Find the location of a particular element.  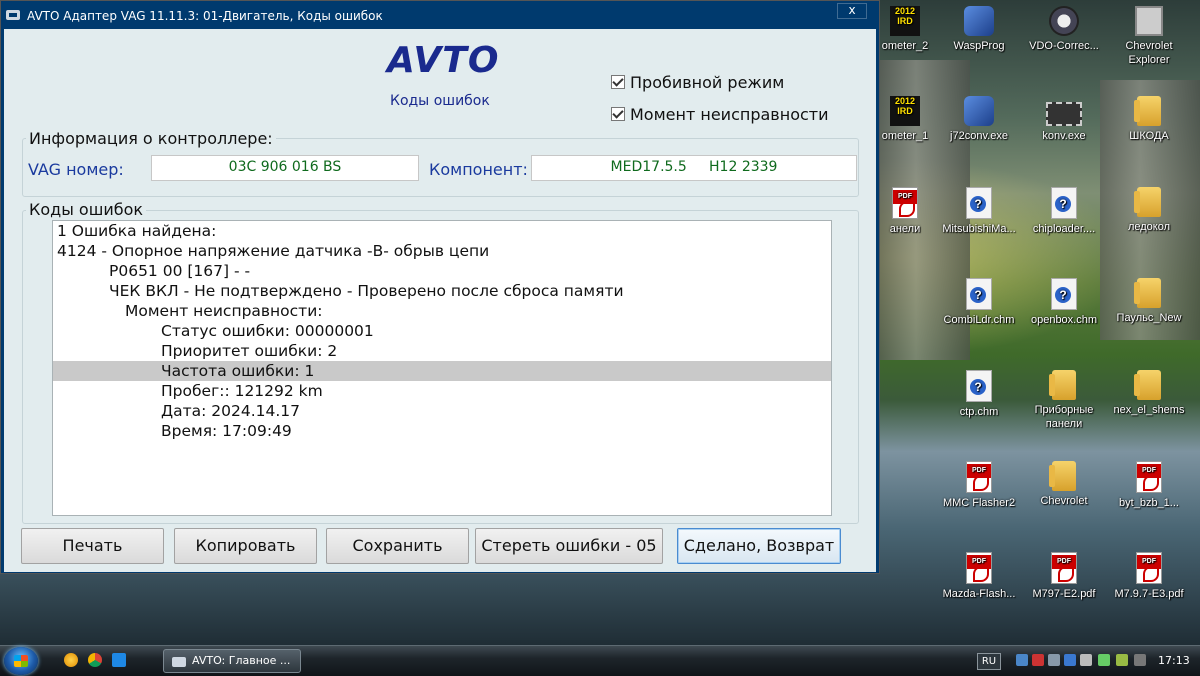

app-window-icon is located at coordinates (179, 662).